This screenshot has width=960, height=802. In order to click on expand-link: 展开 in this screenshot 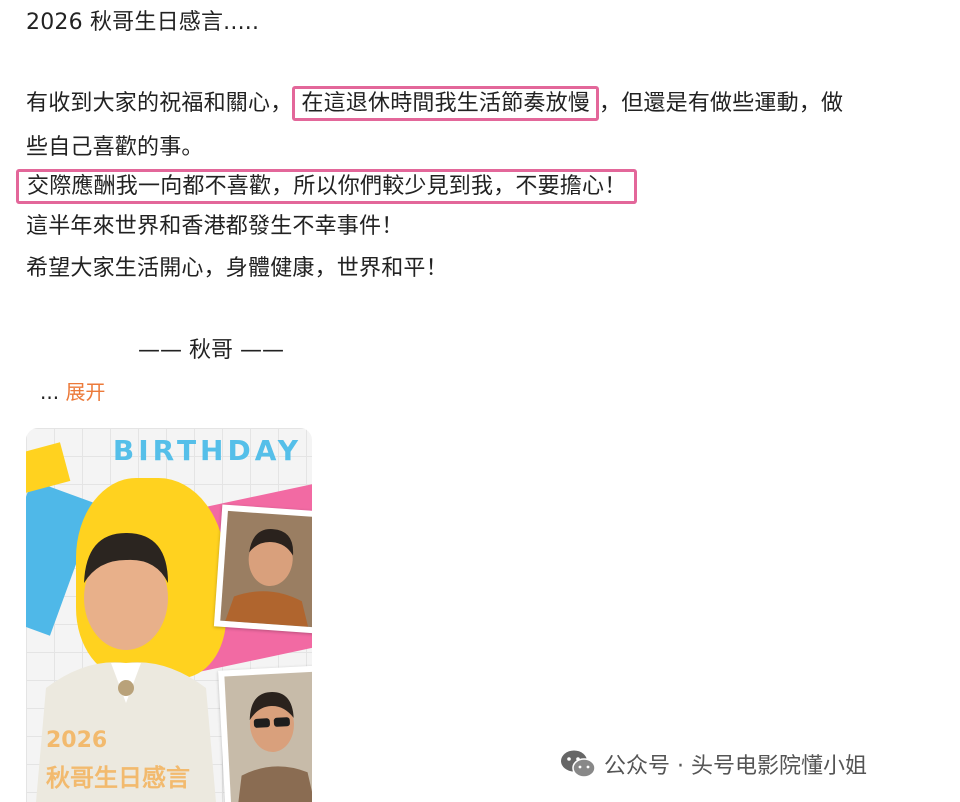, I will do `click(85, 392)`.